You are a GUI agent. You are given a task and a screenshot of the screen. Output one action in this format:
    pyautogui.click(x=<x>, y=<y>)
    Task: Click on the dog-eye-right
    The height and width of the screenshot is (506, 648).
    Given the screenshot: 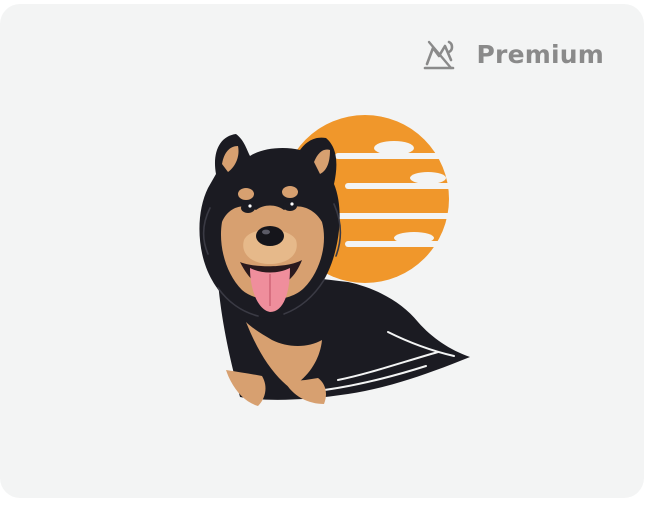 What is the action you would take?
    pyautogui.click(x=290, y=206)
    